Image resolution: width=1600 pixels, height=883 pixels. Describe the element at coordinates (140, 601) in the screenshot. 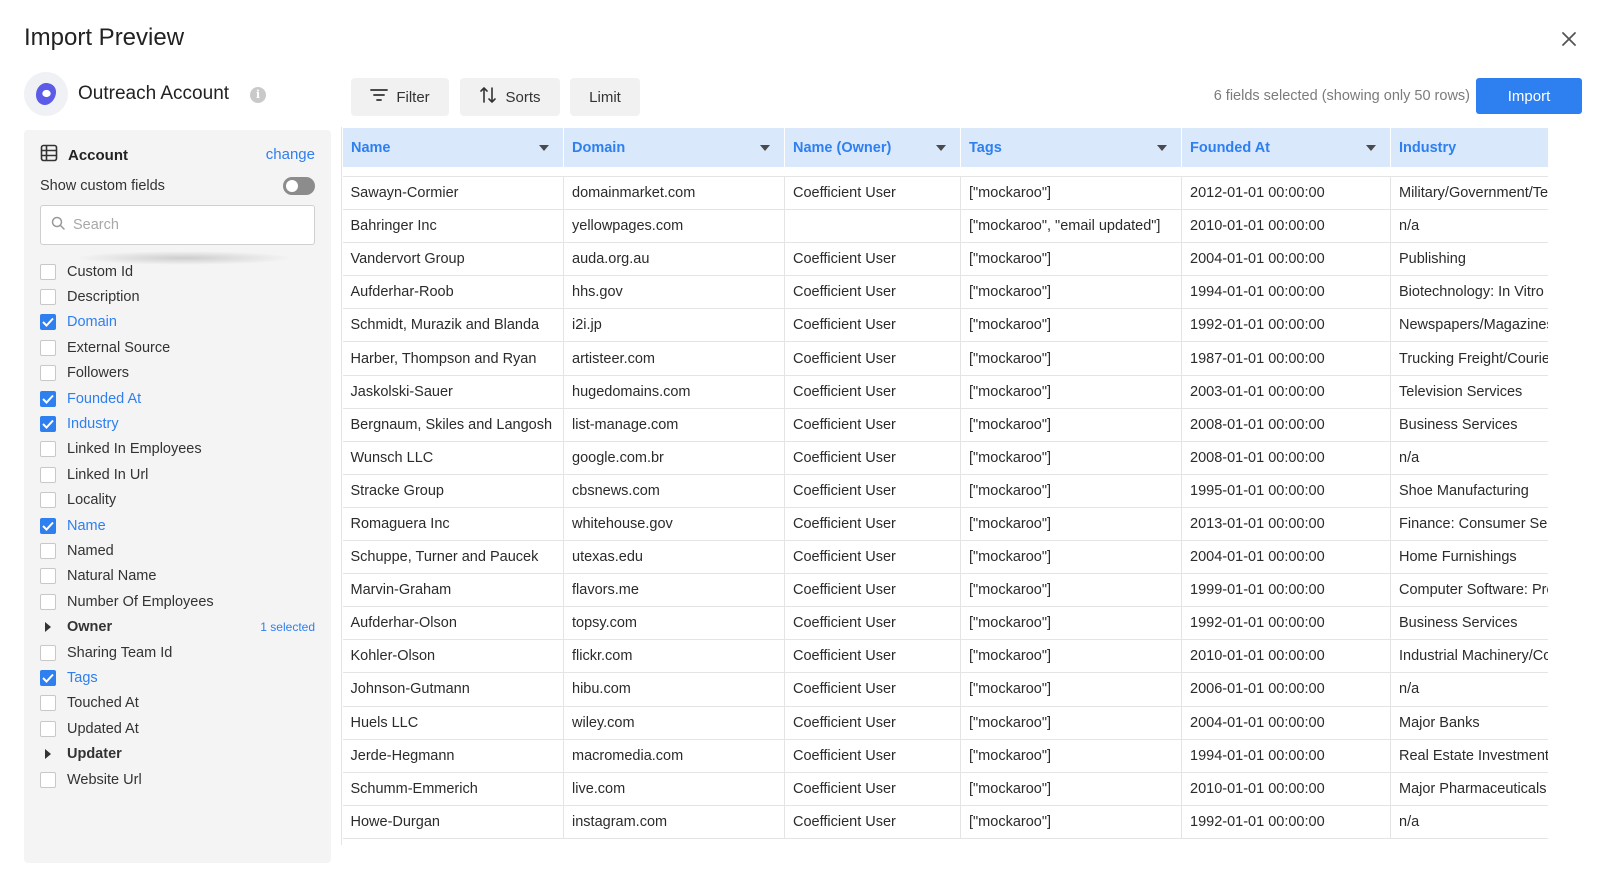

I see `field-label: Number Of Employees` at that location.